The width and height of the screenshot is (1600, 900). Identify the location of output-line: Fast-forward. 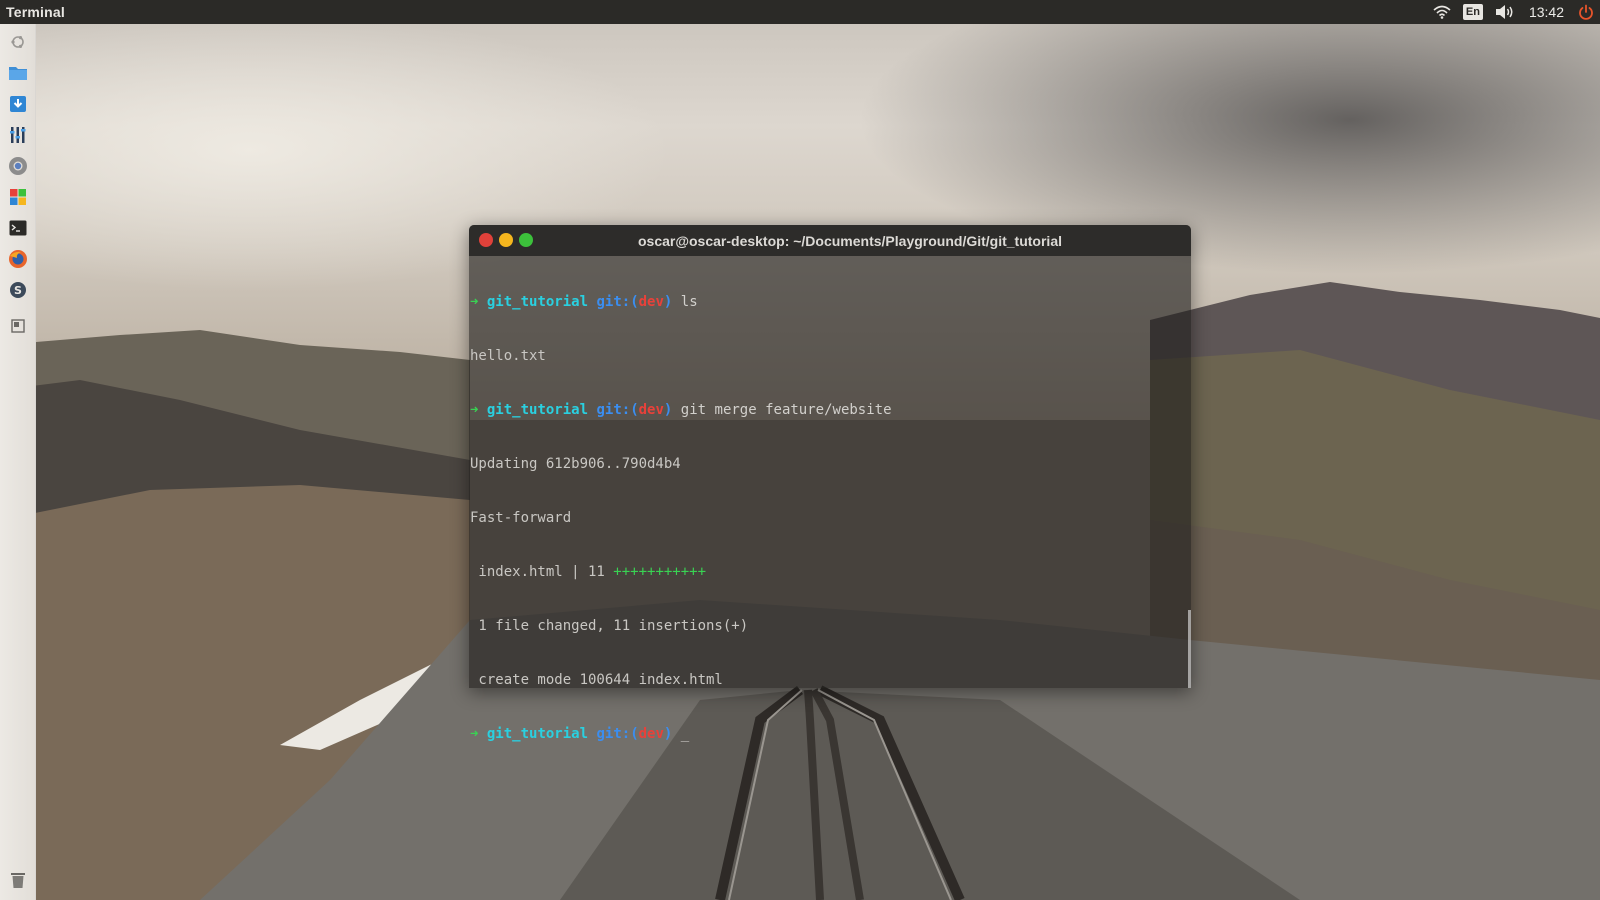
(521, 518).